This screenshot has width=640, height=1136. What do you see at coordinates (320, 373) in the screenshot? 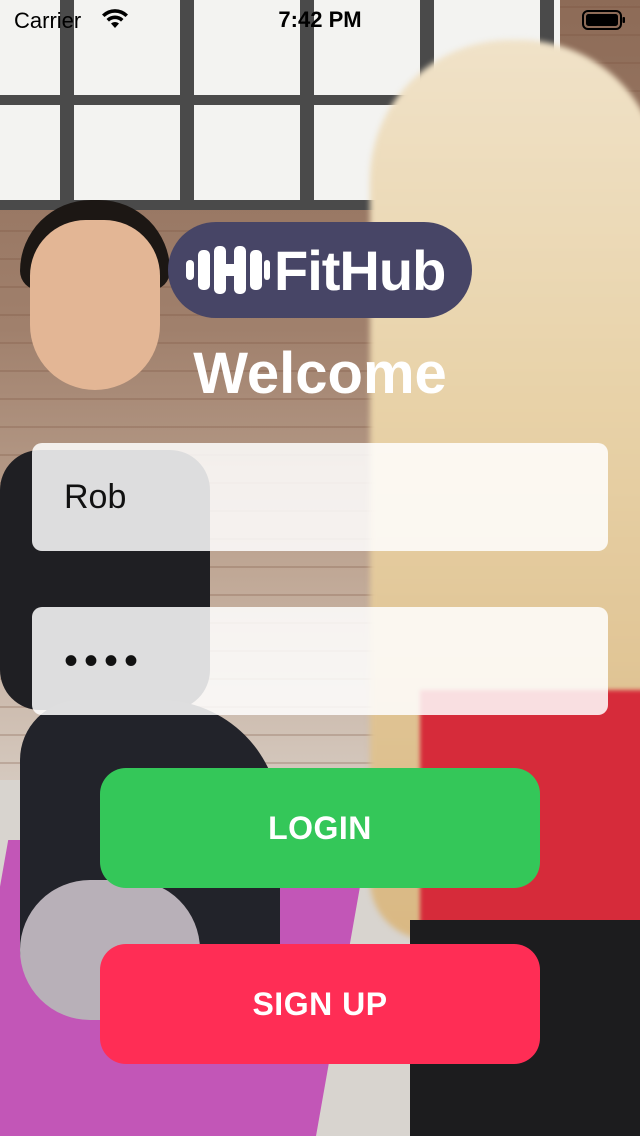
I see `welcome-heading: Welcome` at bounding box center [320, 373].